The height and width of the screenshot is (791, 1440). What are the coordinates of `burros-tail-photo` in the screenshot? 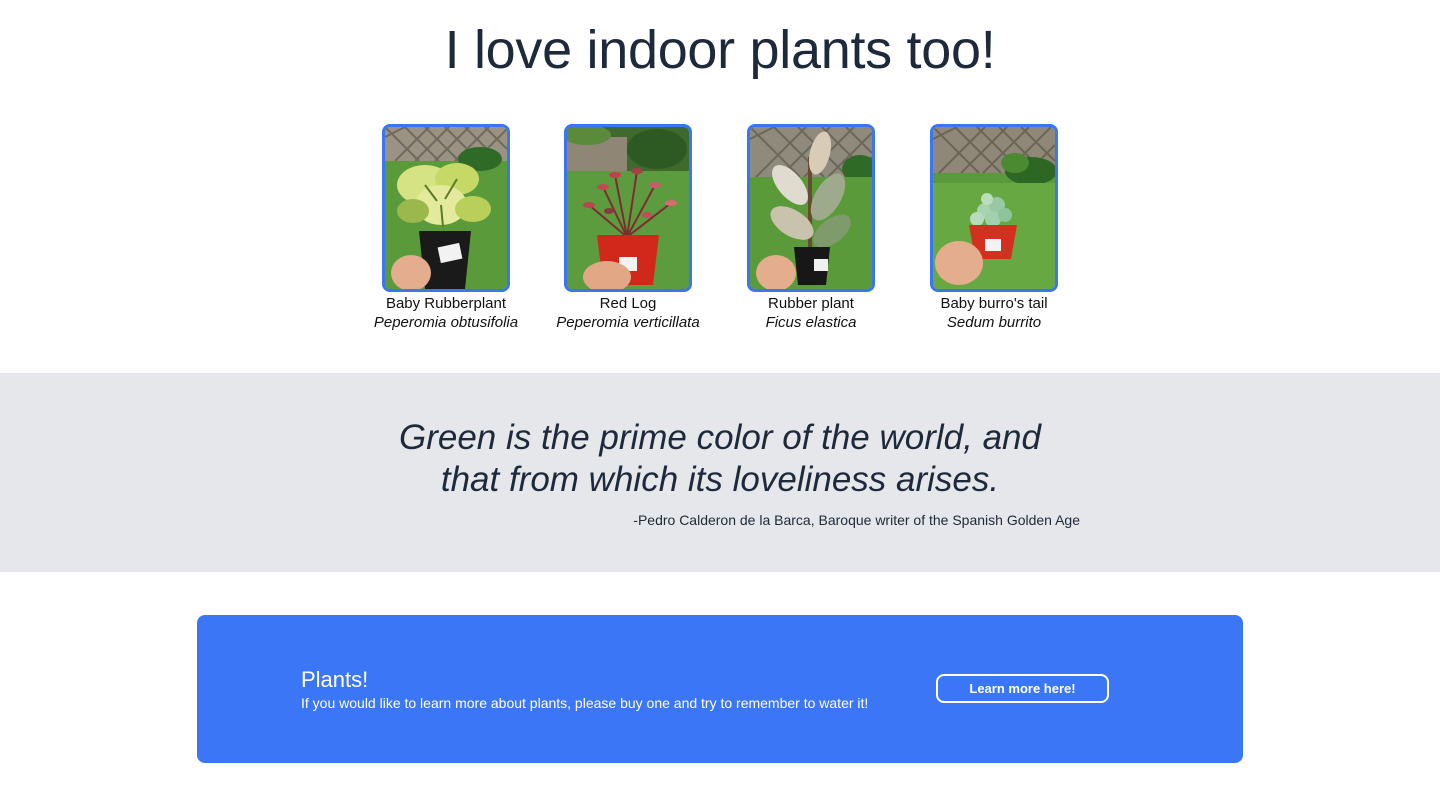 It's located at (994, 208).